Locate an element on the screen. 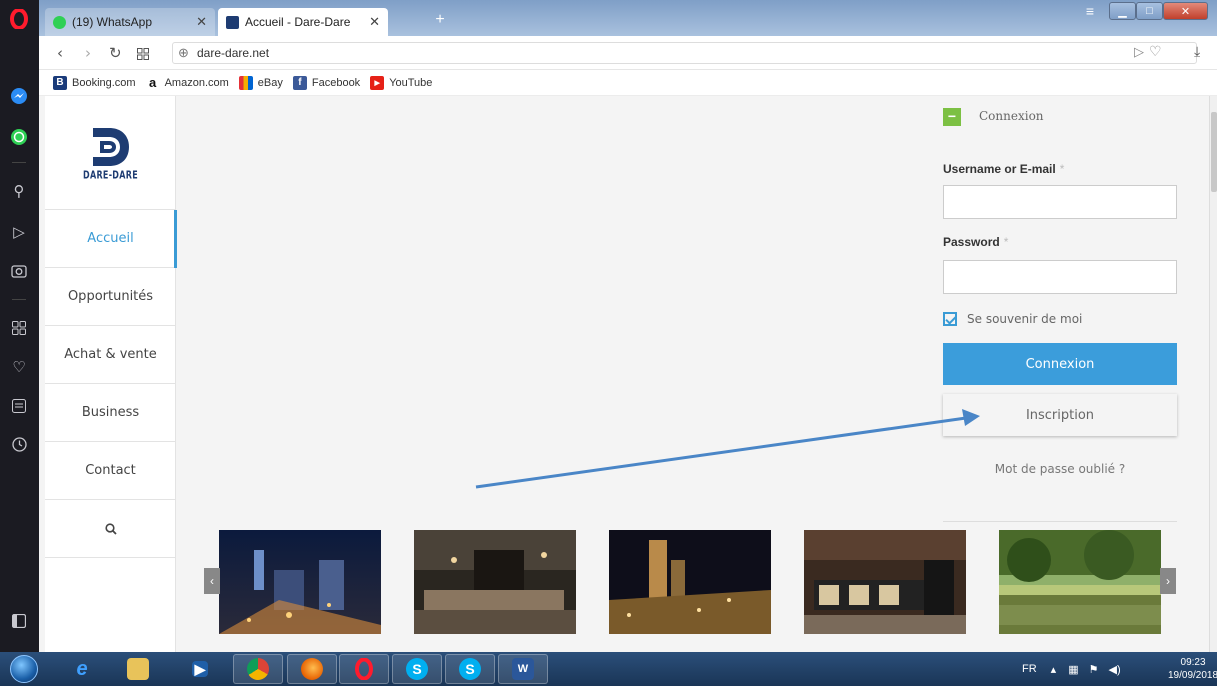 The width and height of the screenshot is (1217, 686). close-window-button: ✕ is located at coordinates (1185, 11).